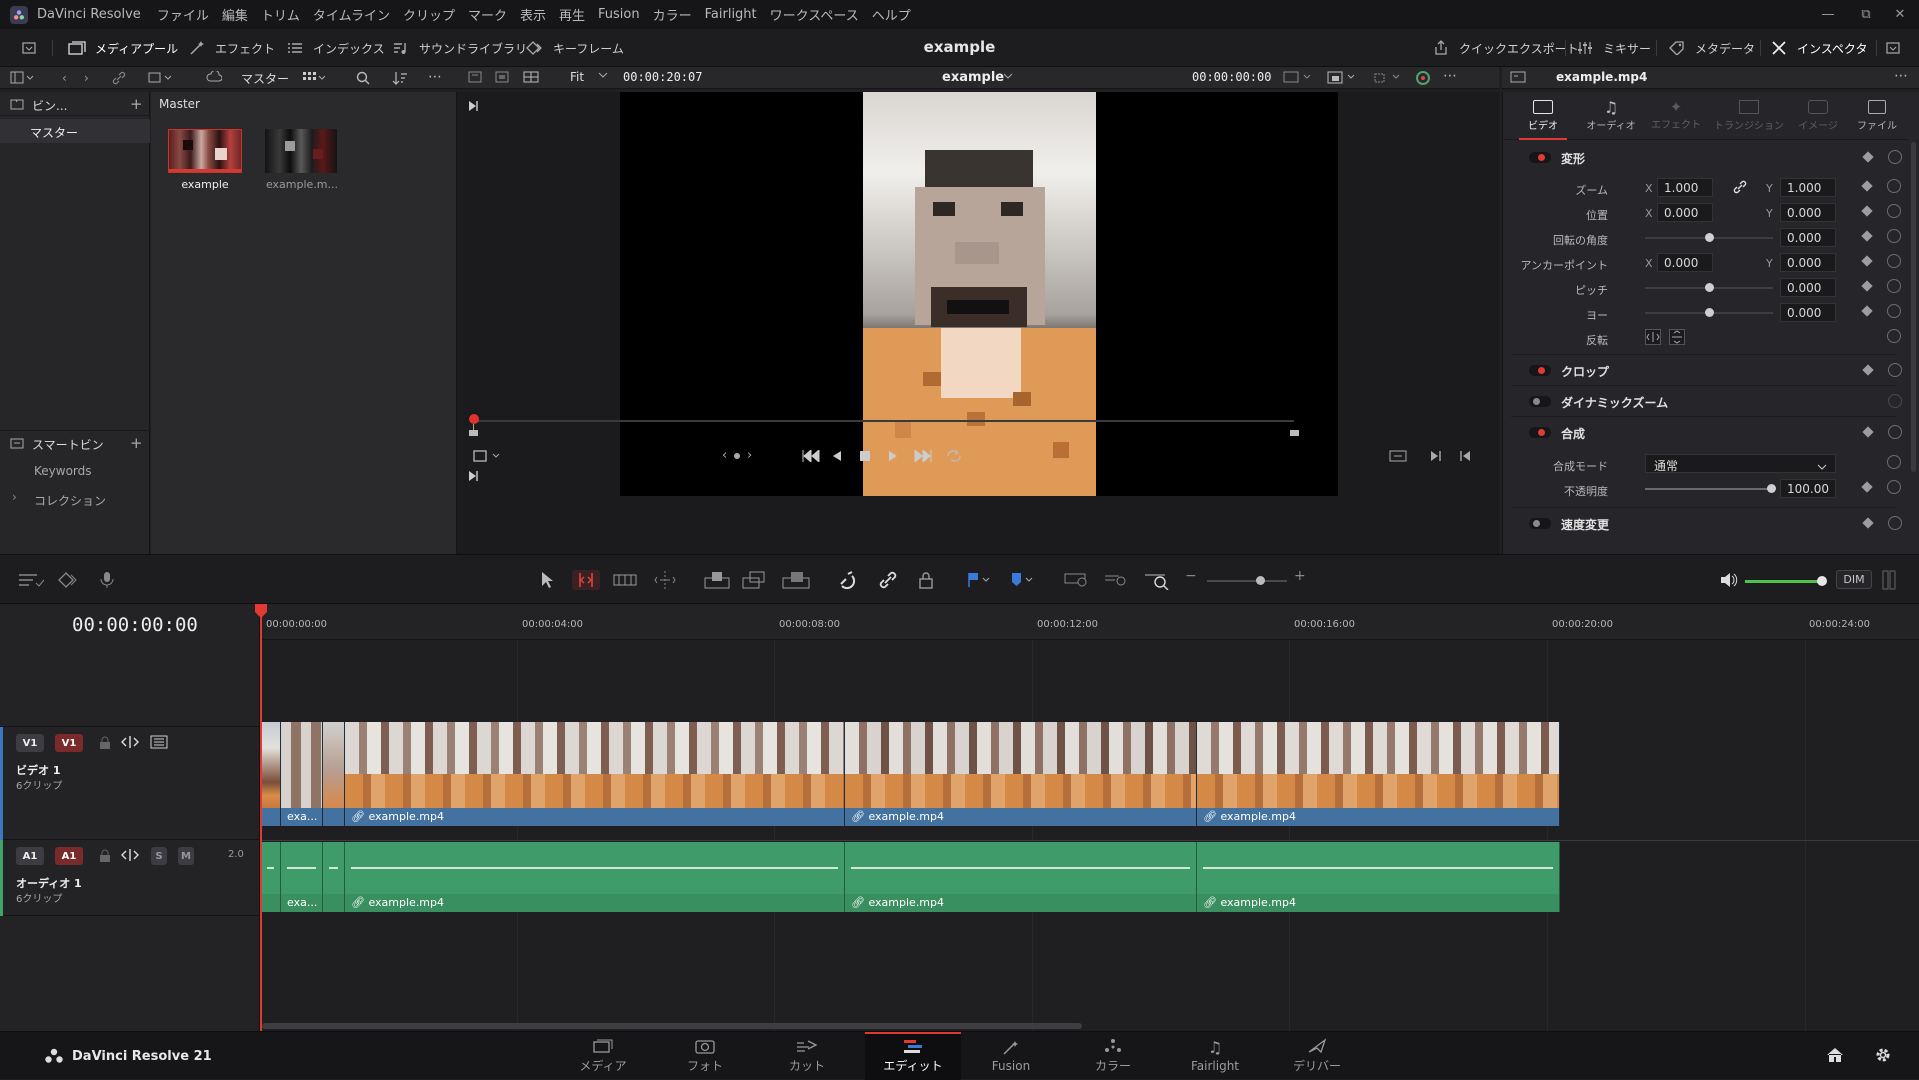  Describe the element at coordinates (473, 107) in the screenshot. I see `viewer-top-nav-icon` at that location.